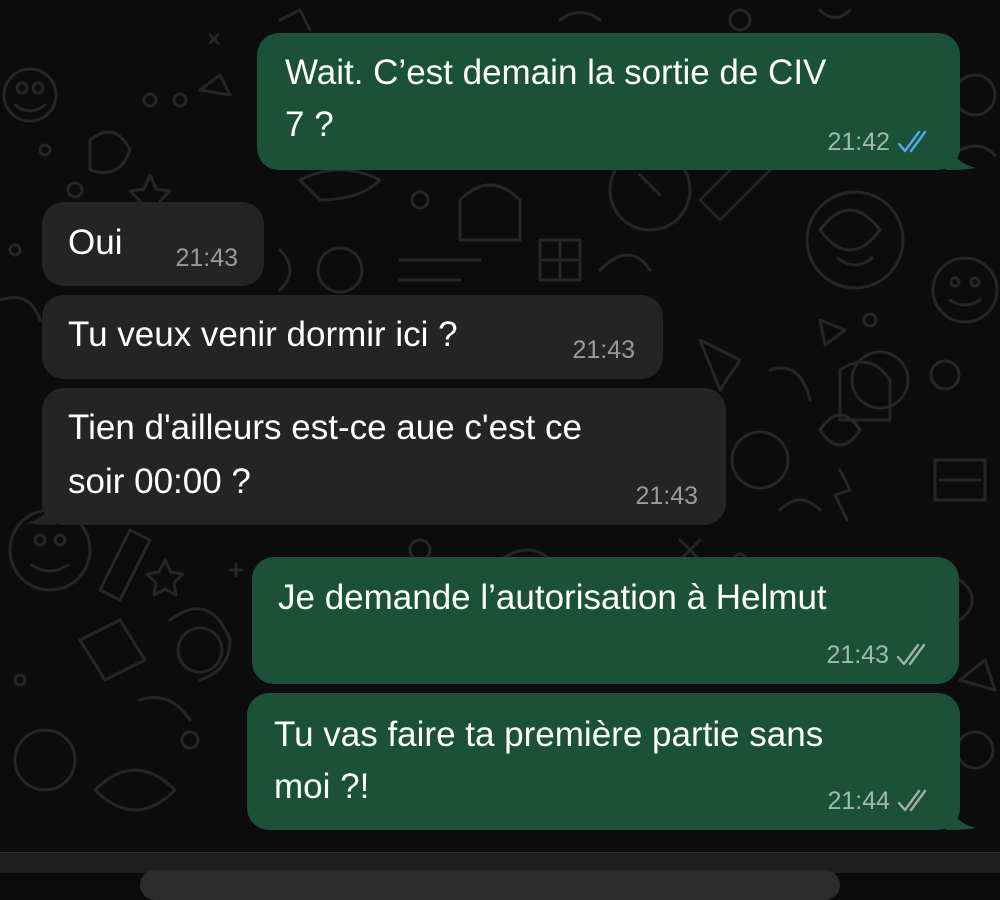 Image resolution: width=1000 pixels, height=900 pixels. What do you see at coordinates (858, 142) in the screenshot?
I see `message-timestamp: 21:42` at bounding box center [858, 142].